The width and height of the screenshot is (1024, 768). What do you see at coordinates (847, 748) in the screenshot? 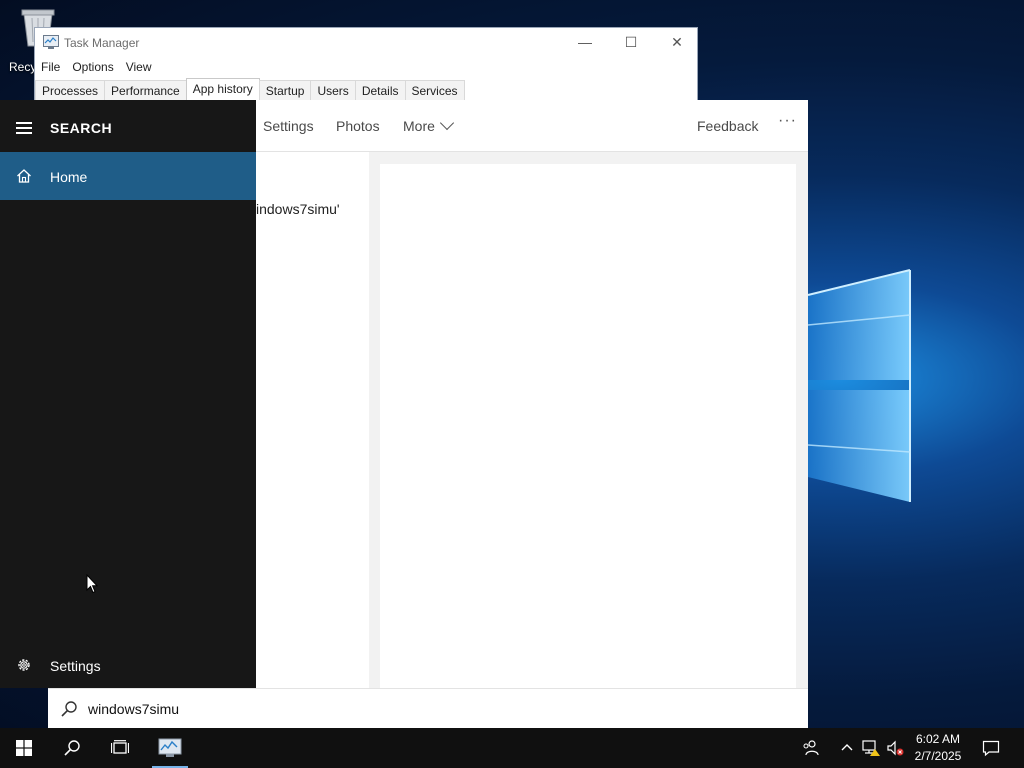
I see `chevron-up-icon` at bounding box center [847, 748].